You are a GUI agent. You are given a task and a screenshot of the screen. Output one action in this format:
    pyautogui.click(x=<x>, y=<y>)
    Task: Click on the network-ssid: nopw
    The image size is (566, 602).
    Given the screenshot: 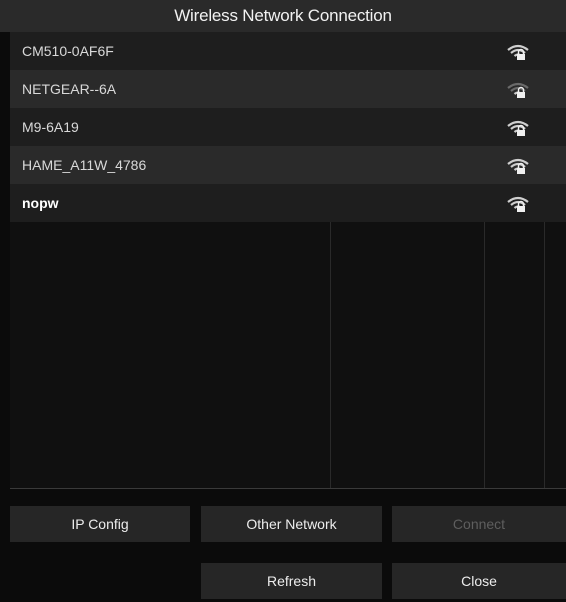 What is the action you would take?
    pyautogui.click(x=40, y=203)
    